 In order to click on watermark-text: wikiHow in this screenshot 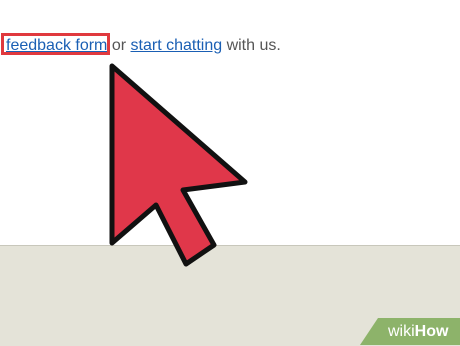, I will do `click(418, 331)`.